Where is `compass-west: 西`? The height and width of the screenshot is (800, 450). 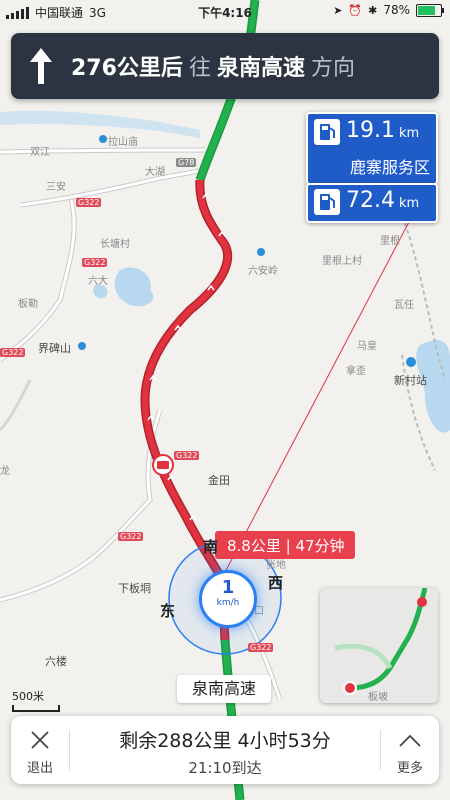 compass-west: 西 is located at coordinates (276, 583).